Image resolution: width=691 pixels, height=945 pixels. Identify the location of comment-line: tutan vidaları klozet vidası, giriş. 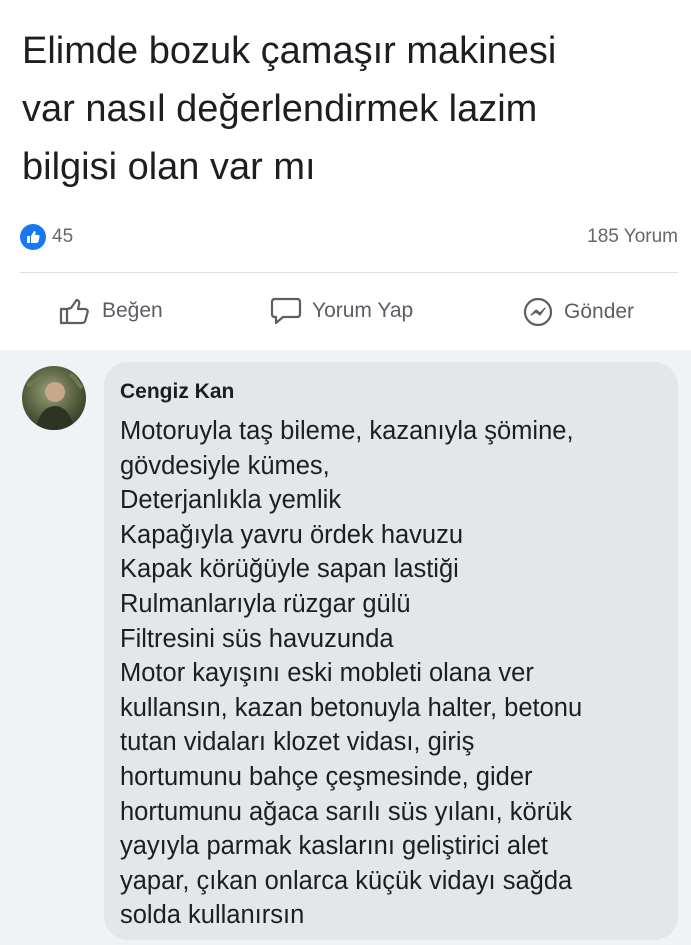
(297, 742).